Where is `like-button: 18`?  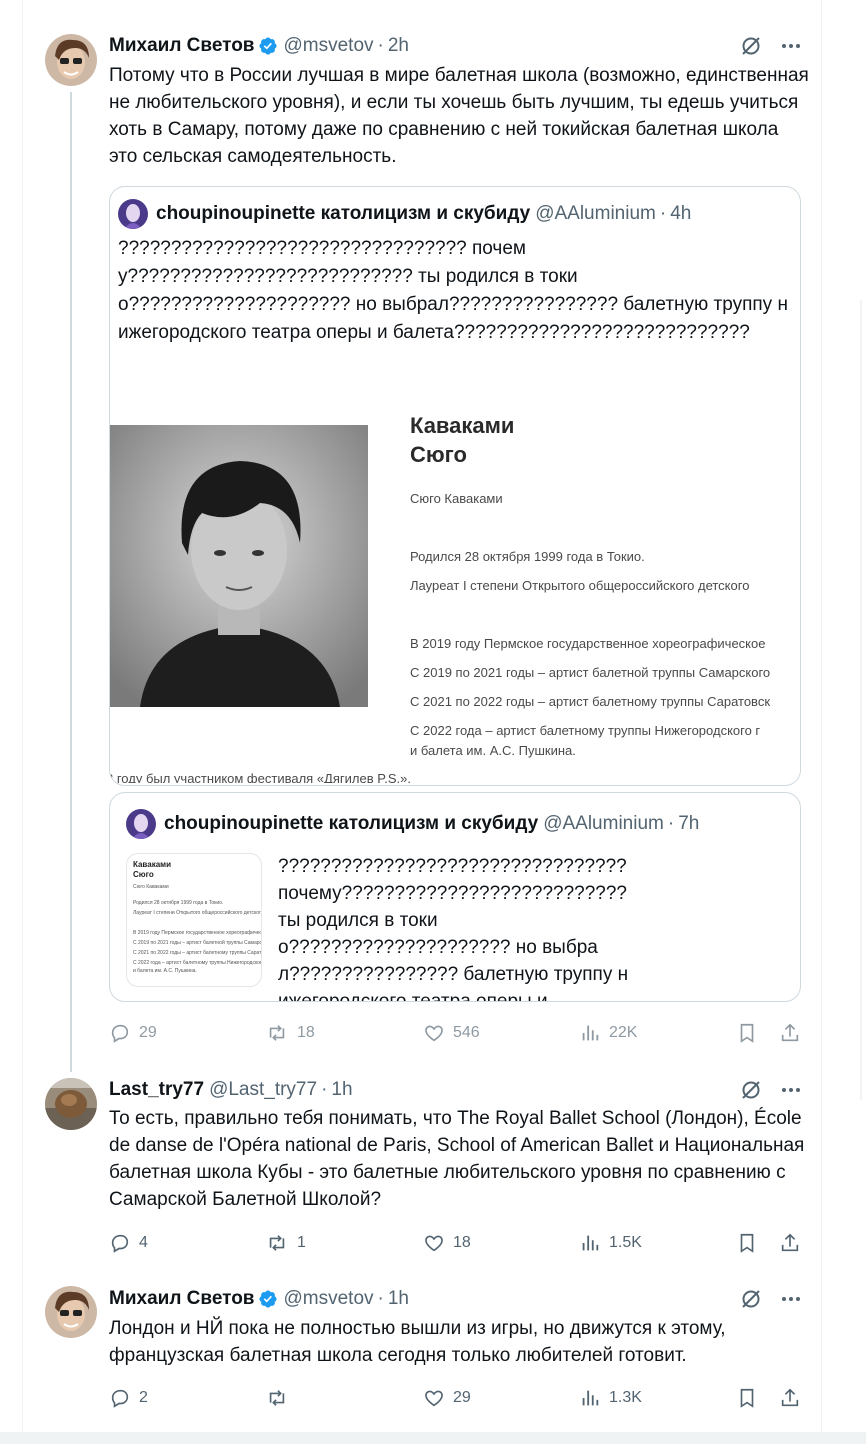
like-button: 18 is located at coordinates (447, 1243).